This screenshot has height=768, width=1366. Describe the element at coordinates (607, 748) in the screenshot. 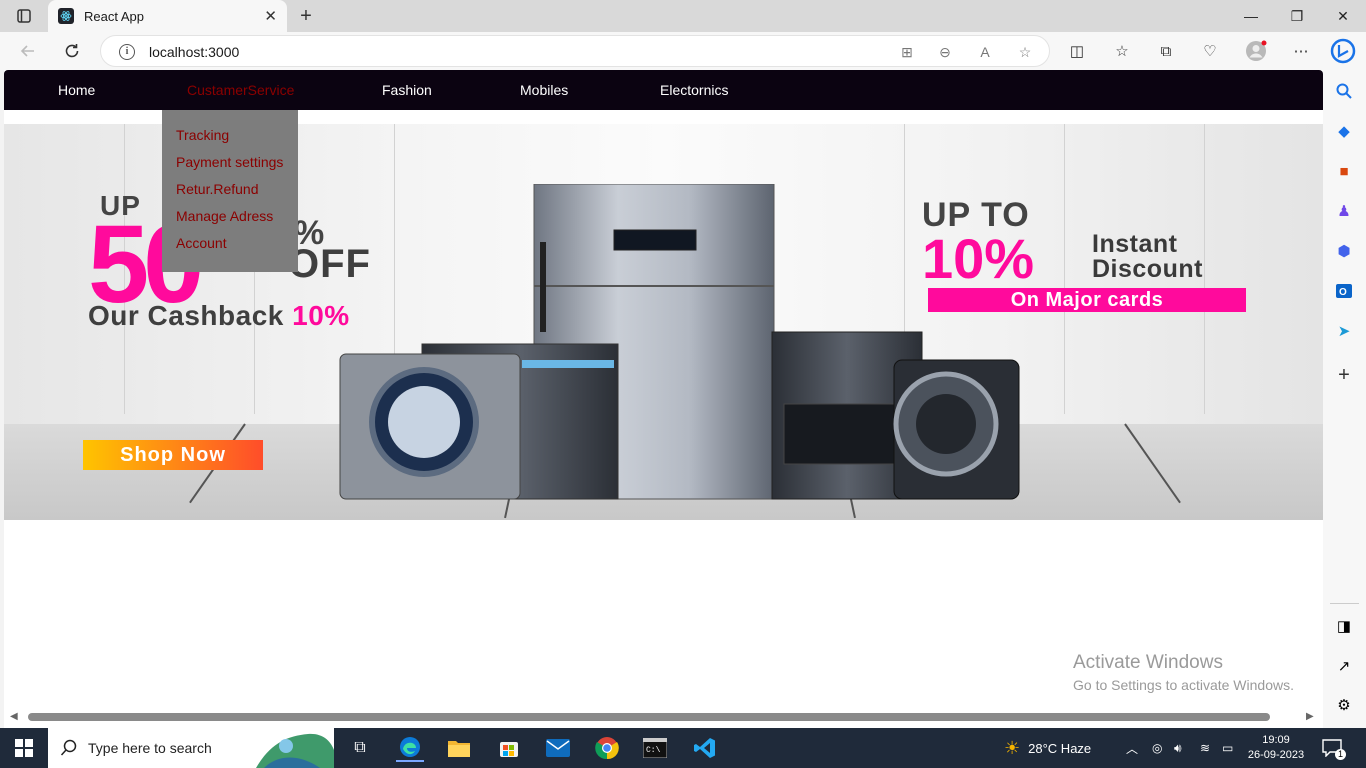

I see `chrome-icon` at that location.